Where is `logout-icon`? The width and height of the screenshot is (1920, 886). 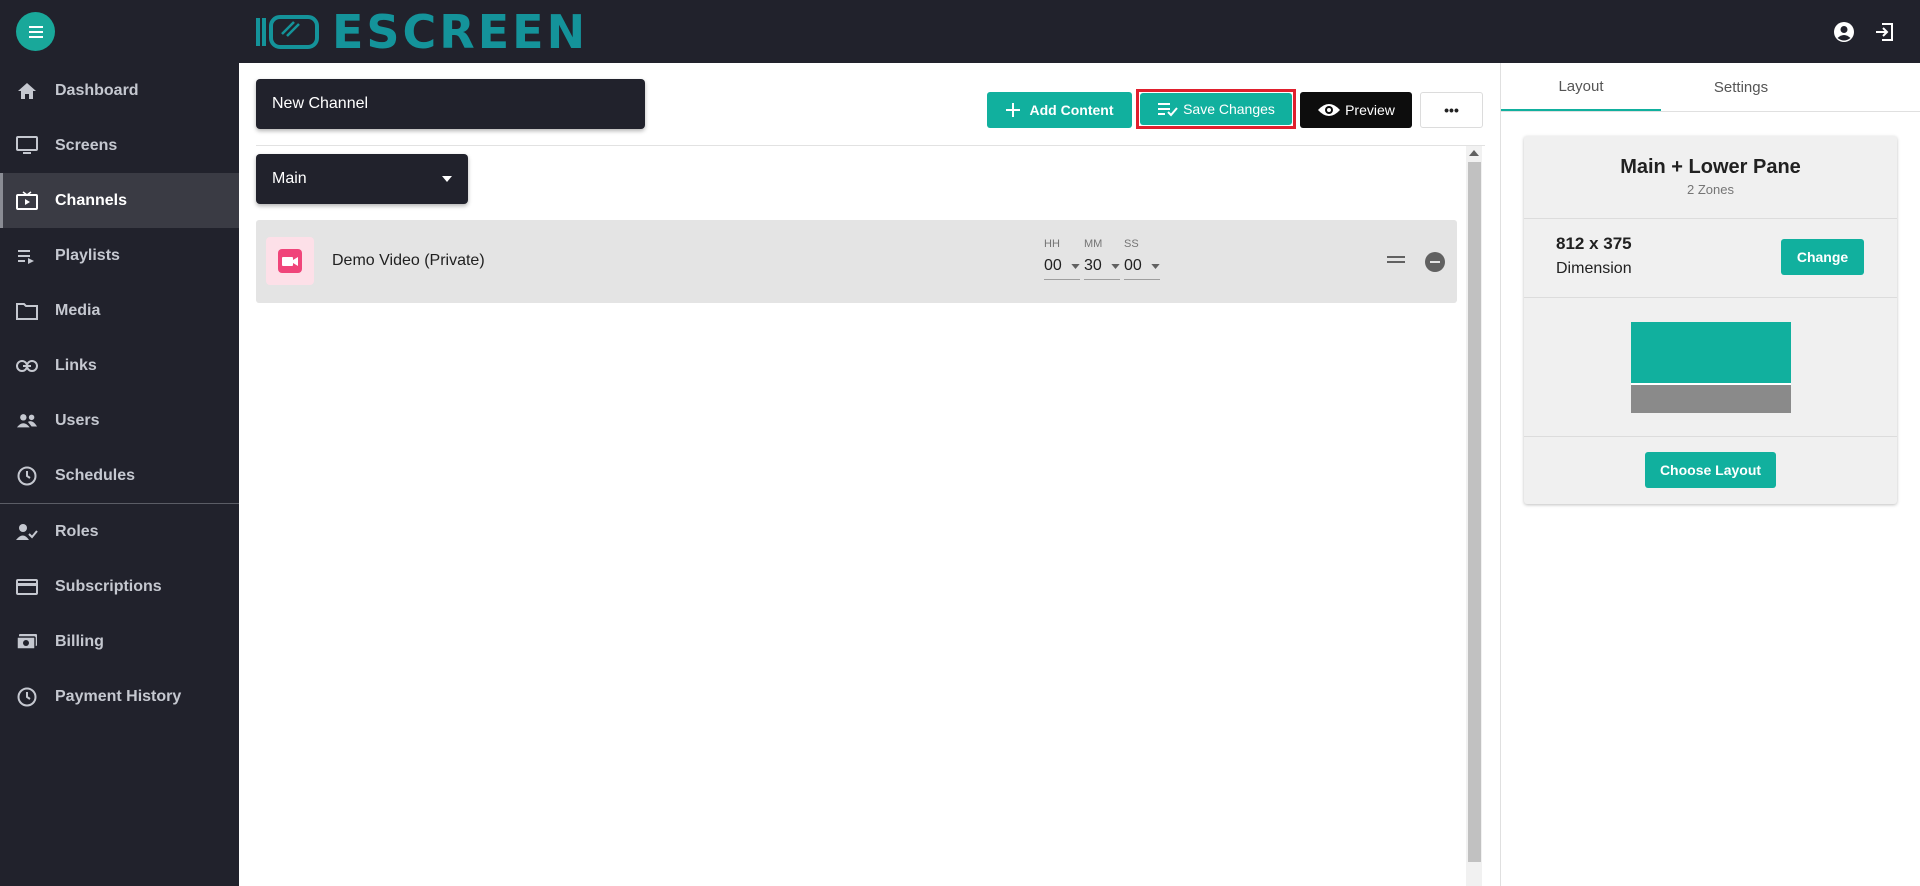
logout-icon is located at coordinates (1884, 32).